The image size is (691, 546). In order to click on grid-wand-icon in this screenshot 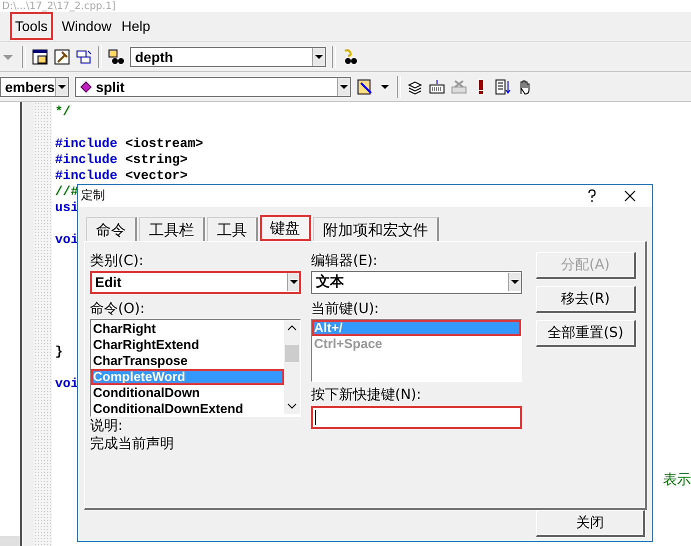, I will do `click(364, 86)`.